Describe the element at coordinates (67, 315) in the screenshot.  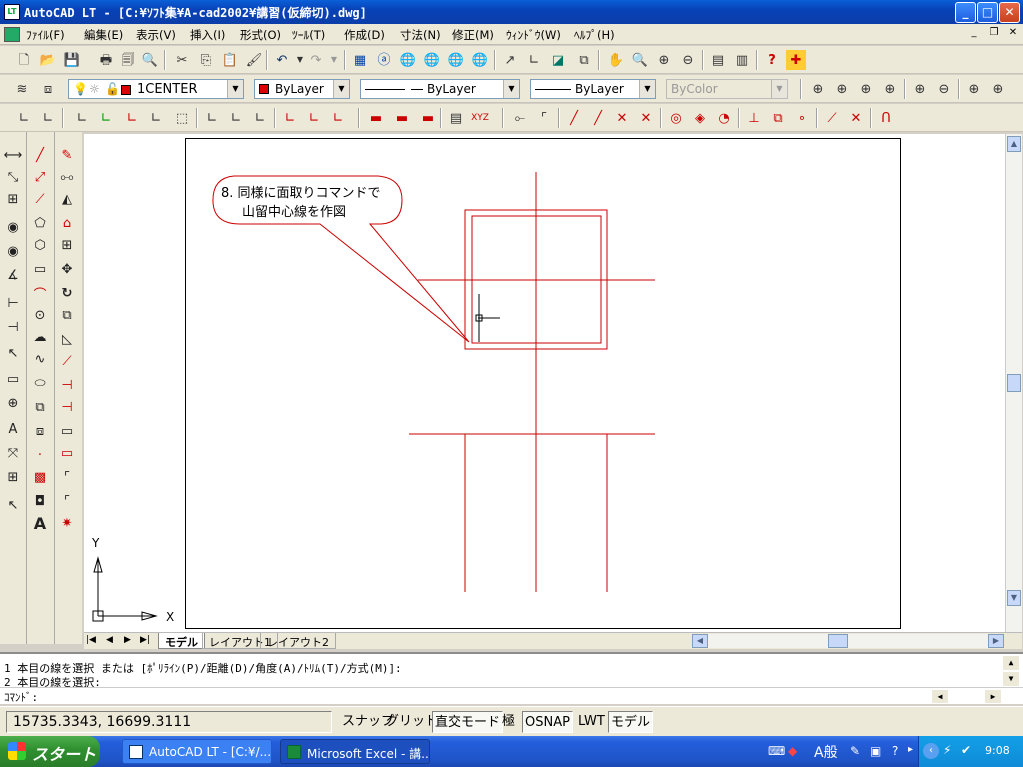
I see `scale-tool-icon: ⧉` at that location.